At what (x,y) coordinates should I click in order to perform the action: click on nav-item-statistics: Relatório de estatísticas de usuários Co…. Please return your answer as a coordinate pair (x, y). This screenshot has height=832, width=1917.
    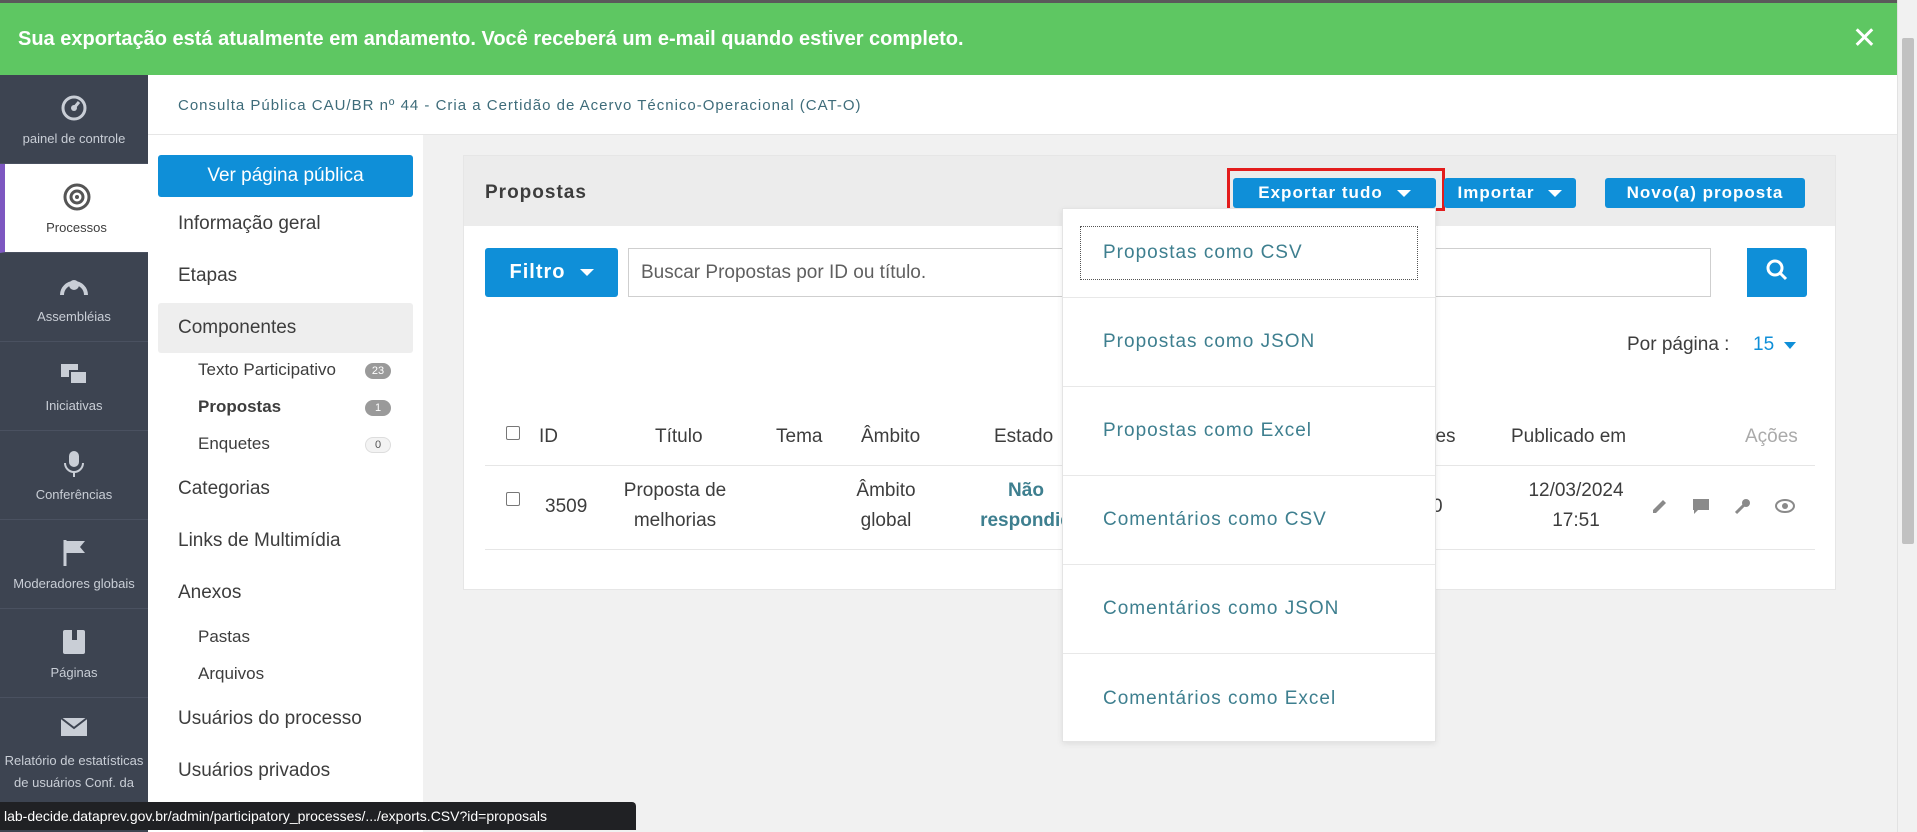
    Looking at the image, I should click on (74, 753).